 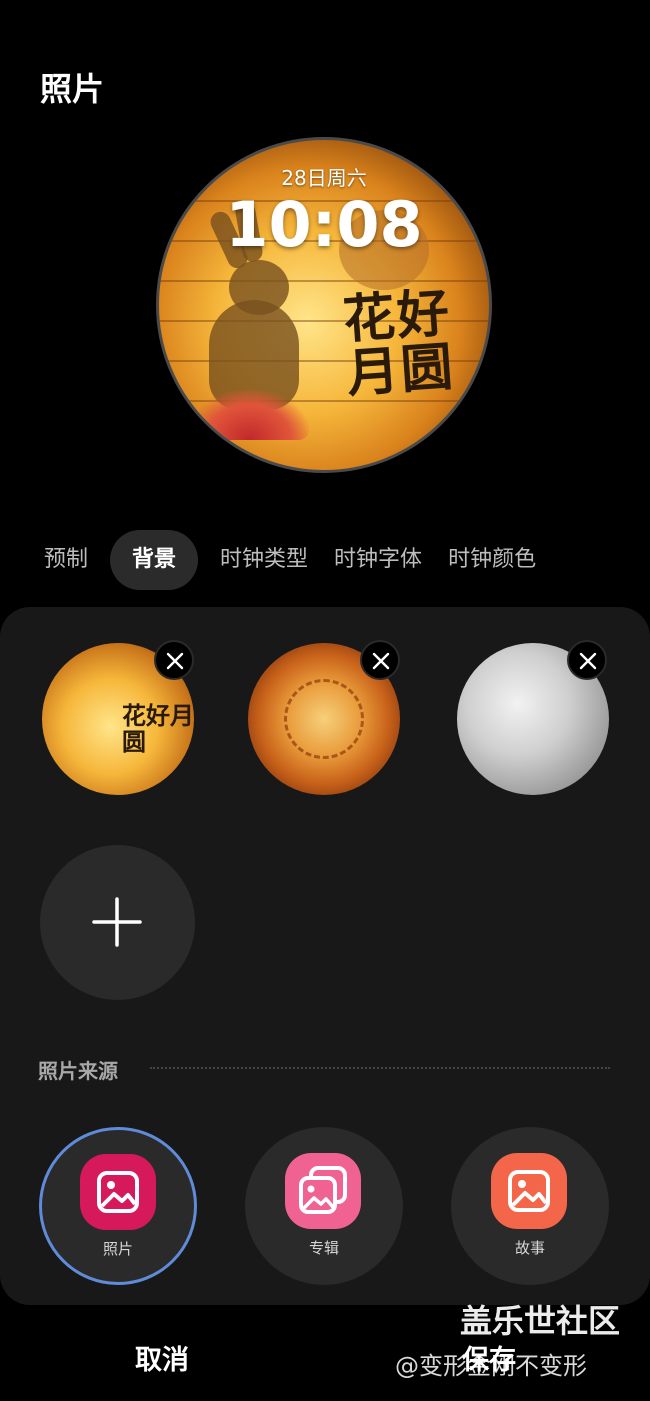 I want to click on tab-bar: 预制 背景 时钟类型 时钟字体 时钟颜色, so click(x=299, y=560).